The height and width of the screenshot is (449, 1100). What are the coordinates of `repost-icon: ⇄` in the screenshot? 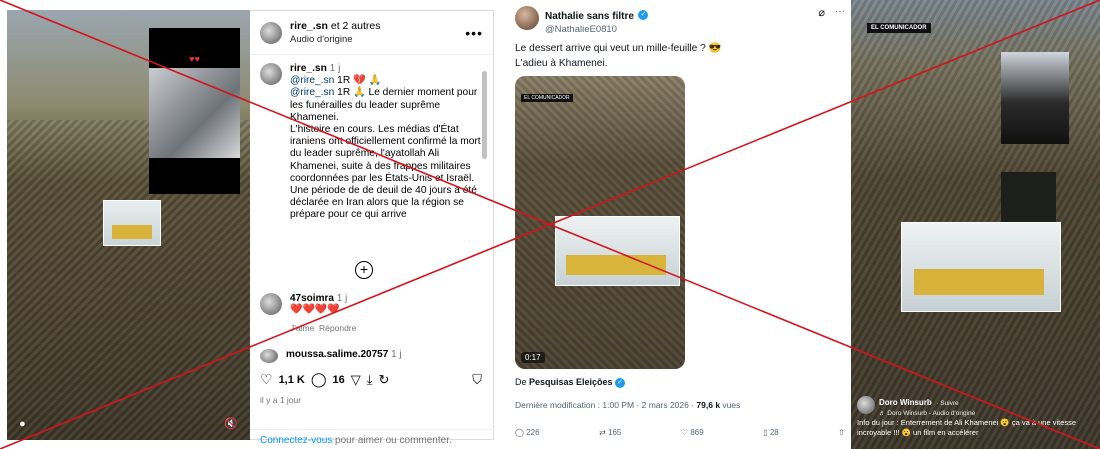 It's located at (602, 432).